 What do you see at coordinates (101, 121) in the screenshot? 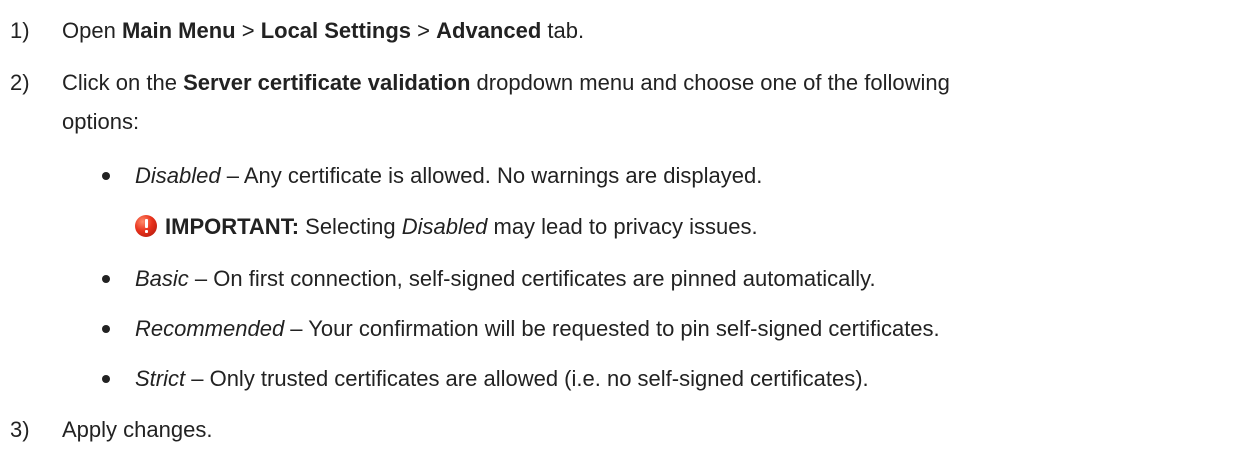
I see `step-2-continuation: options:` at bounding box center [101, 121].